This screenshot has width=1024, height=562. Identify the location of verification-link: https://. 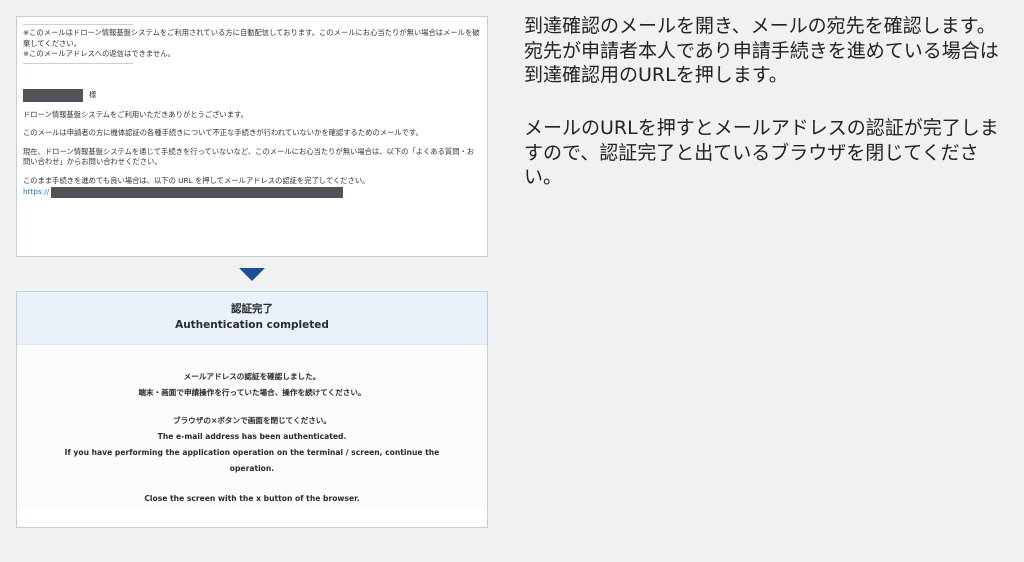
(252, 192).